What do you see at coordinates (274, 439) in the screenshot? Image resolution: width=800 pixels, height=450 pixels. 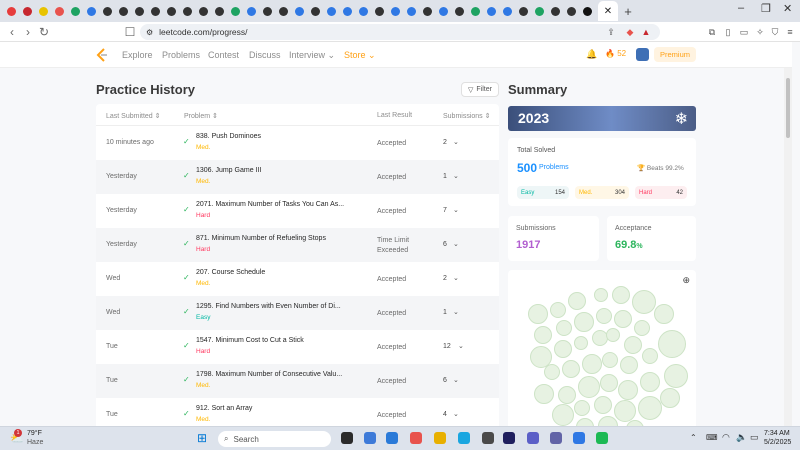 I see `taskbar-search: ⌕ Search` at bounding box center [274, 439].